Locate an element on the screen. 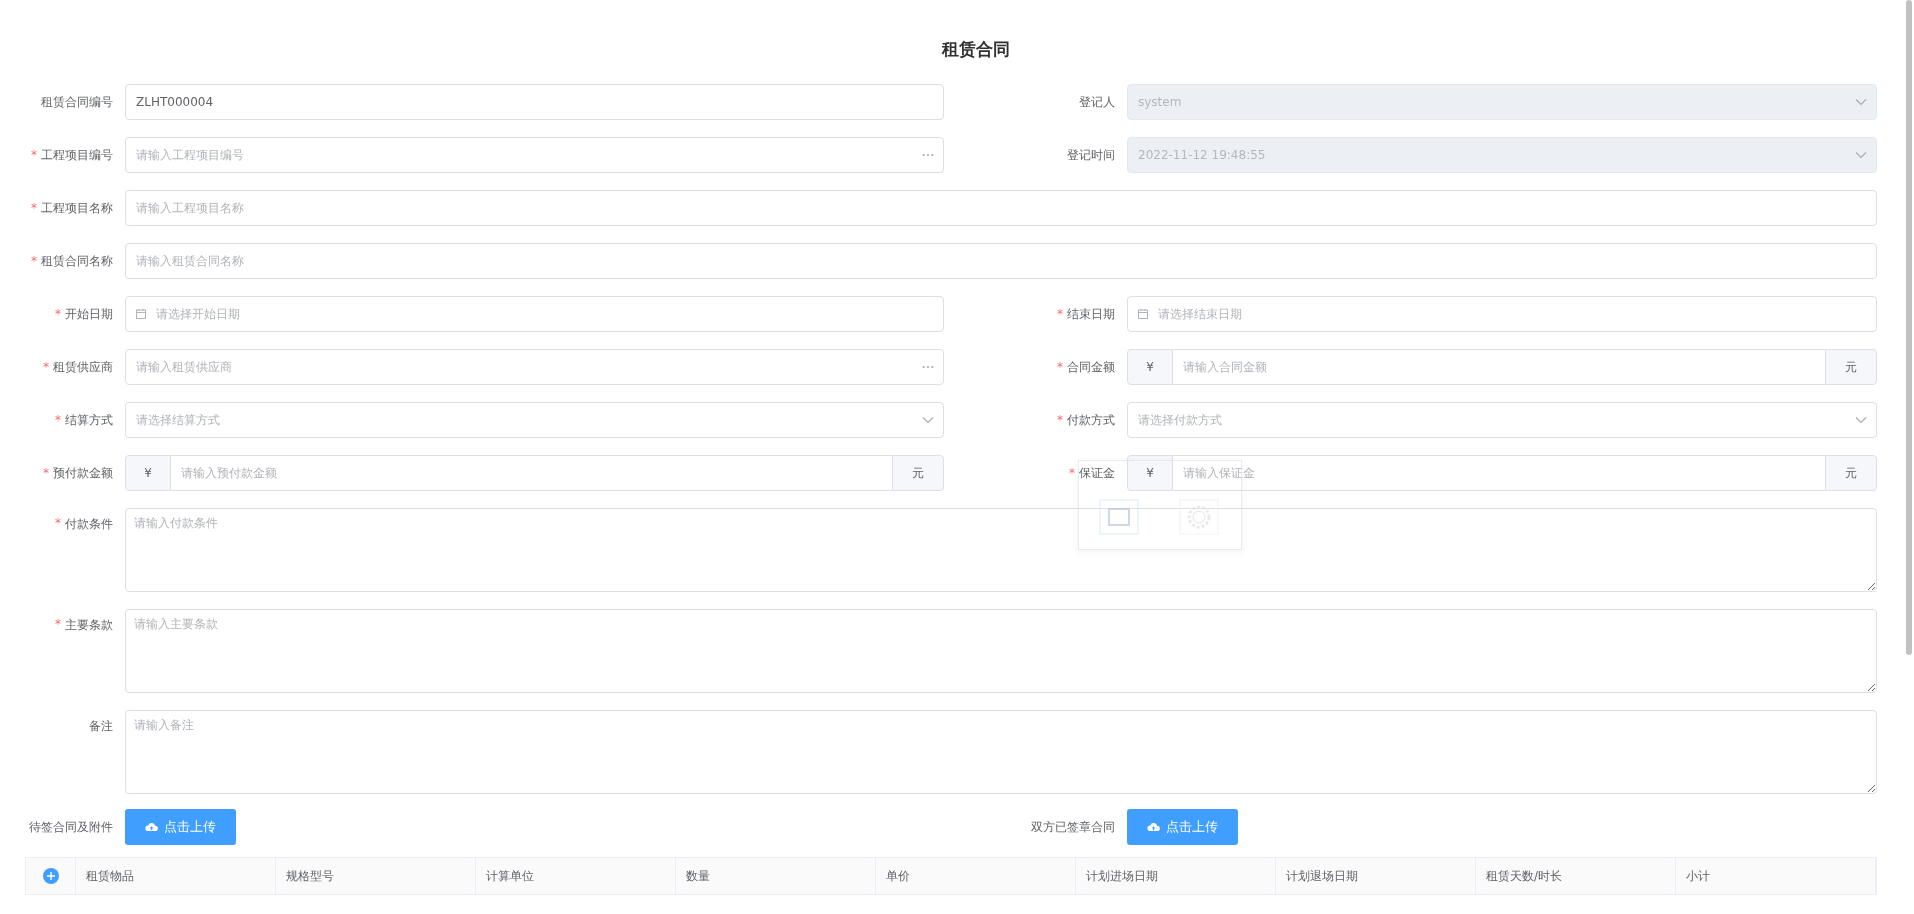 This screenshot has width=1914, height=914. input-field: 请输入租赁合同名称 is located at coordinates (1001, 261).